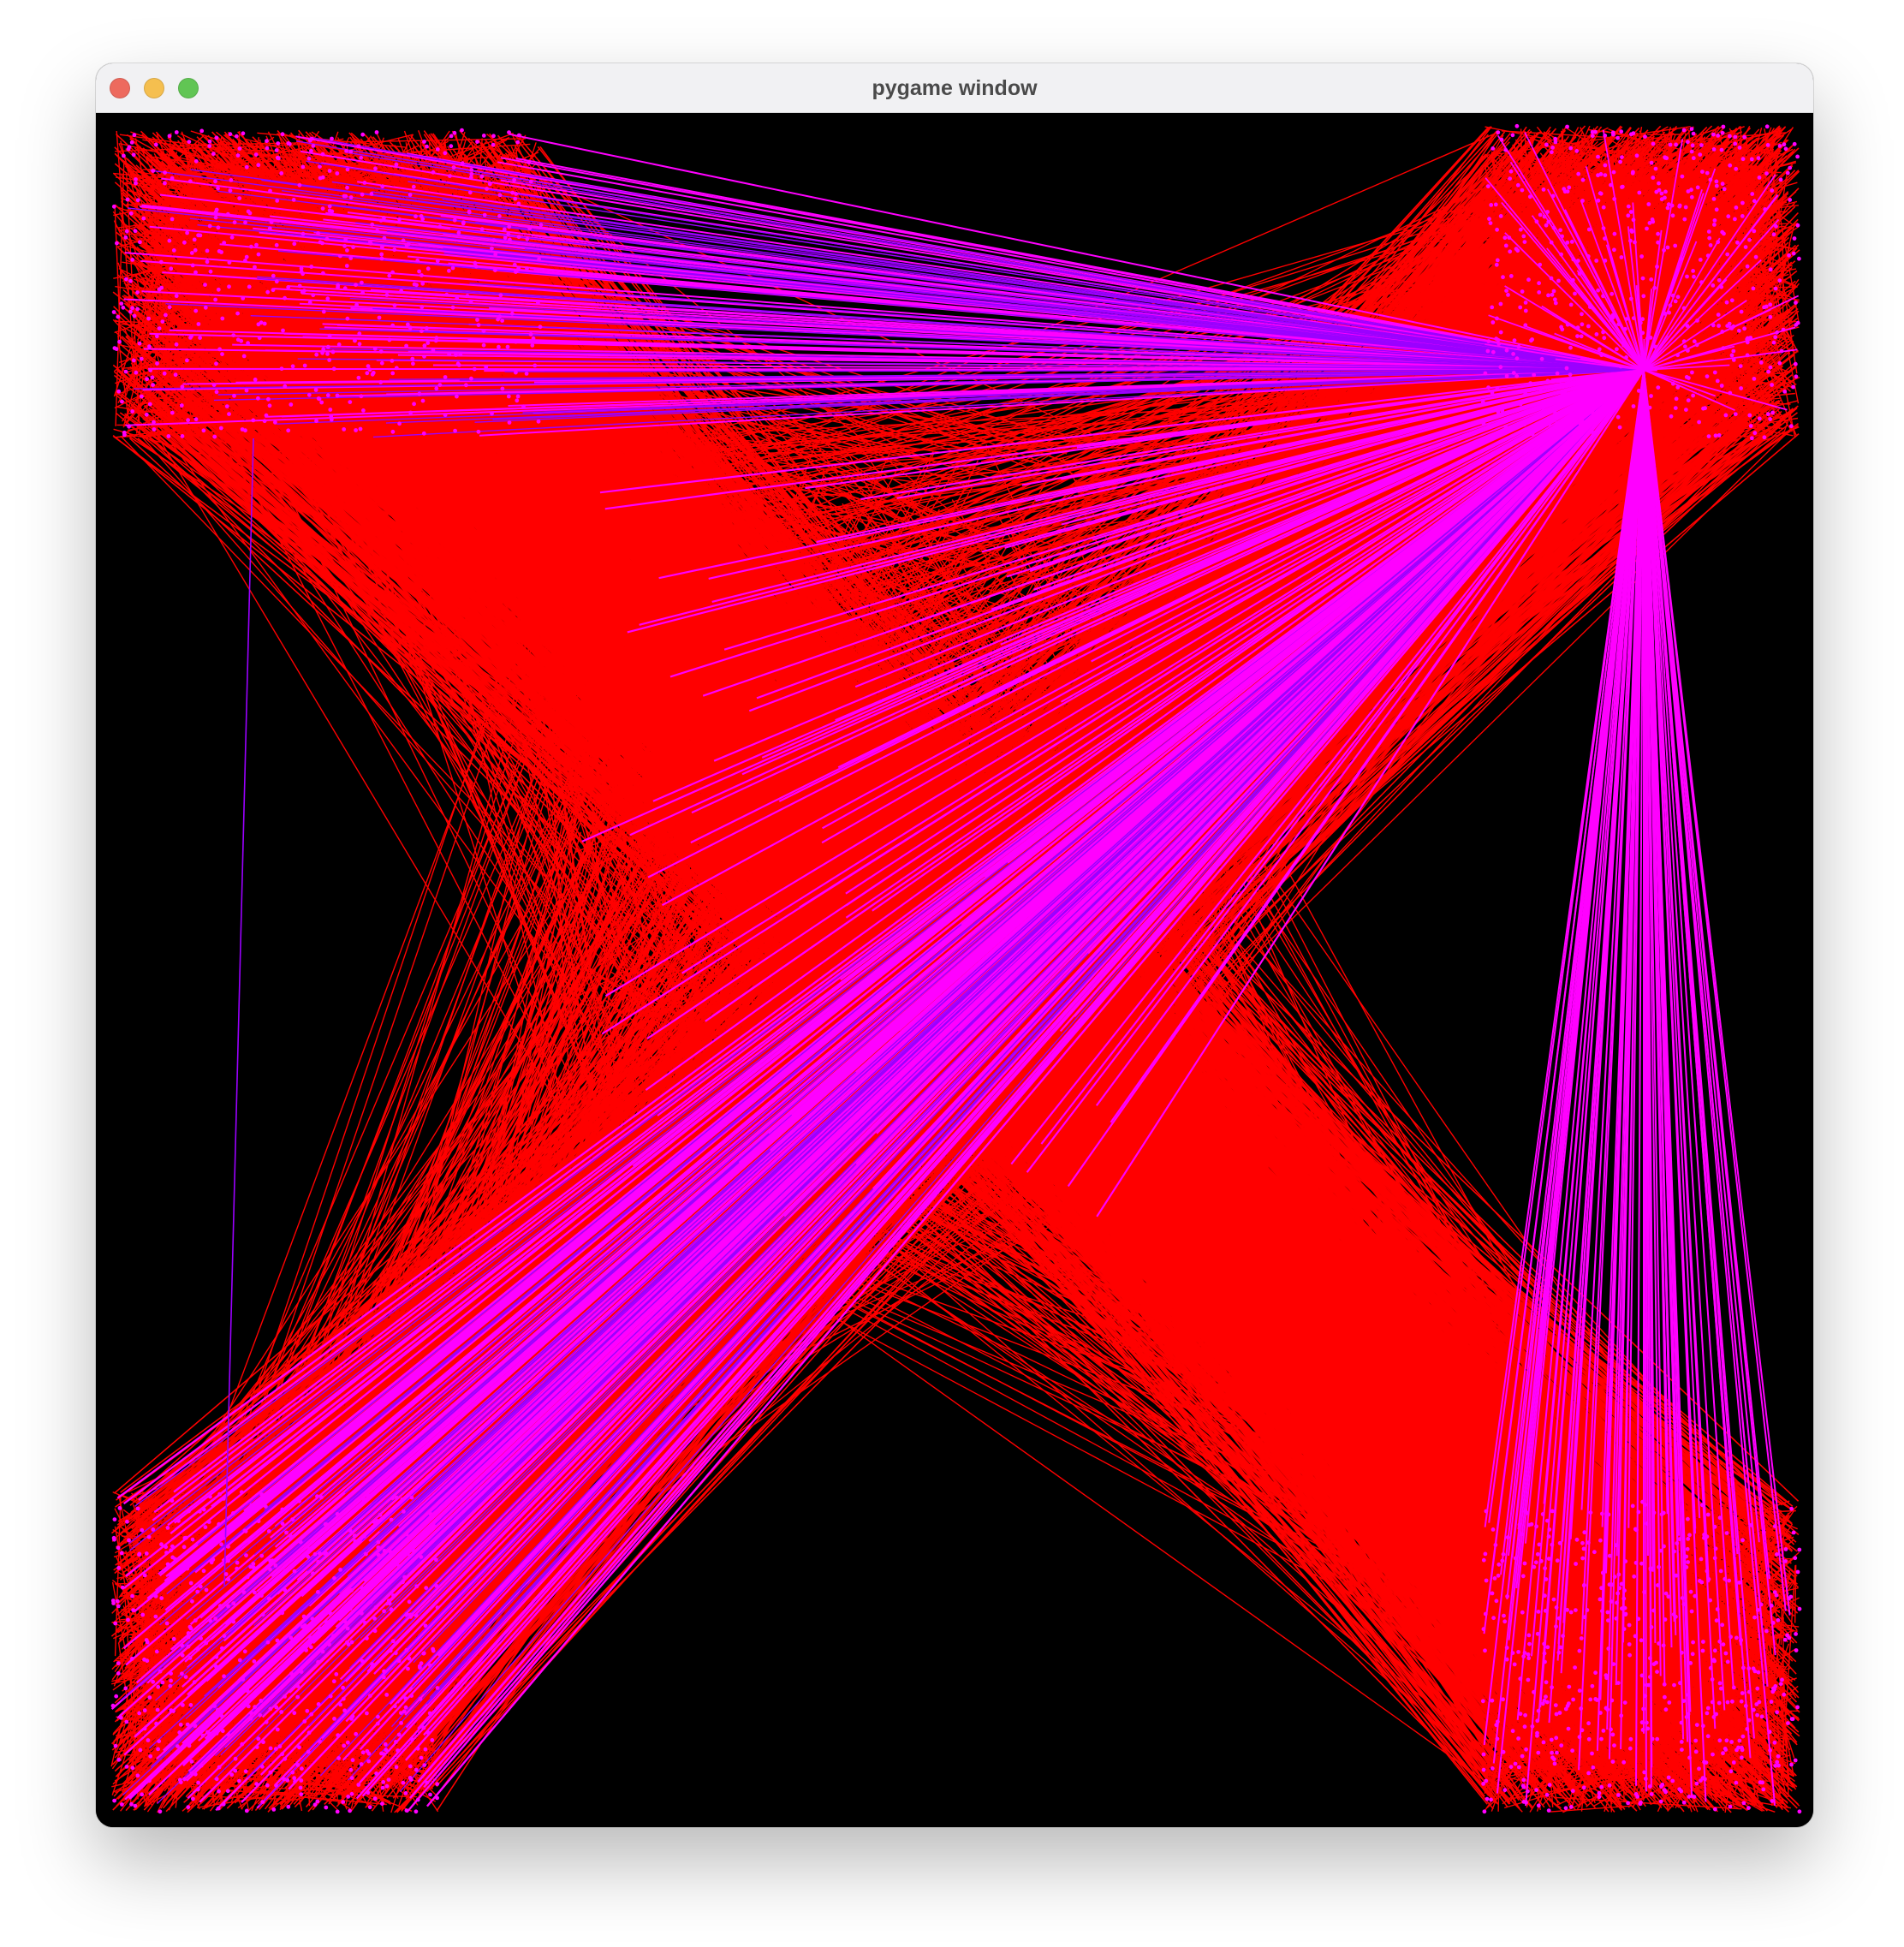 This screenshot has width=1904, height=1947. I want to click on window-titlebar: pygame window, so click(955, 88).